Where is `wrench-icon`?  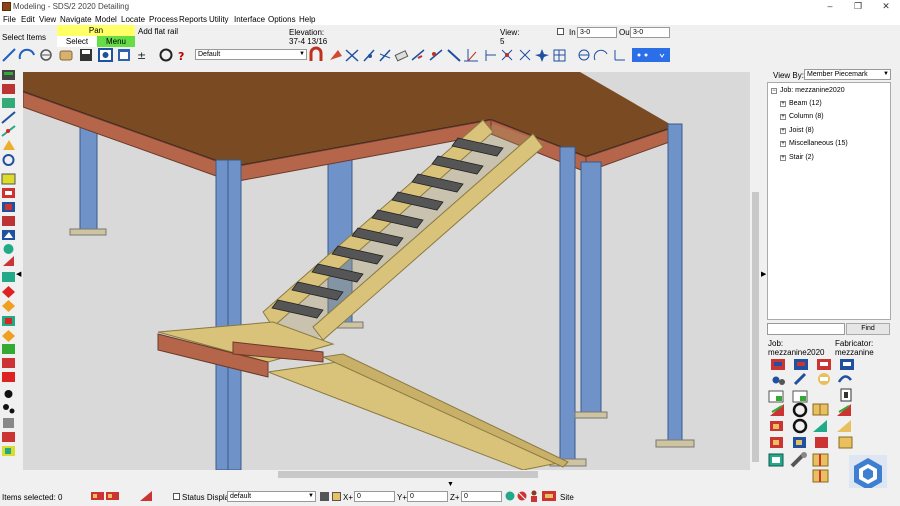
wrench-icon is located at coordinates (798, 460).